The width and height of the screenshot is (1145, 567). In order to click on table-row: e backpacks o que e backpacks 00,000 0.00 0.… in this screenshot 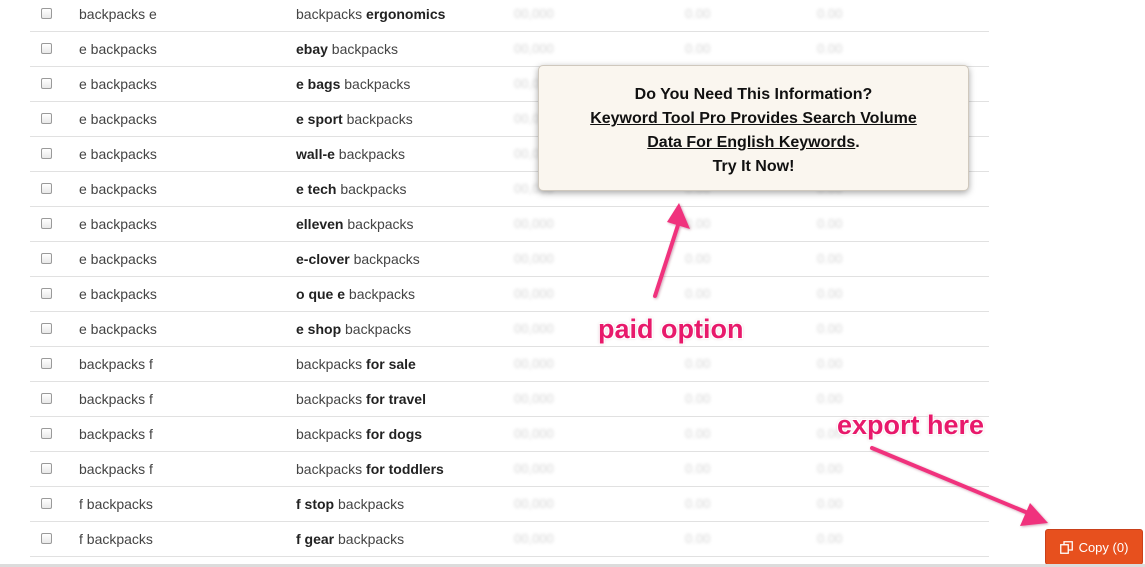, I will do `click(509, 294)`.